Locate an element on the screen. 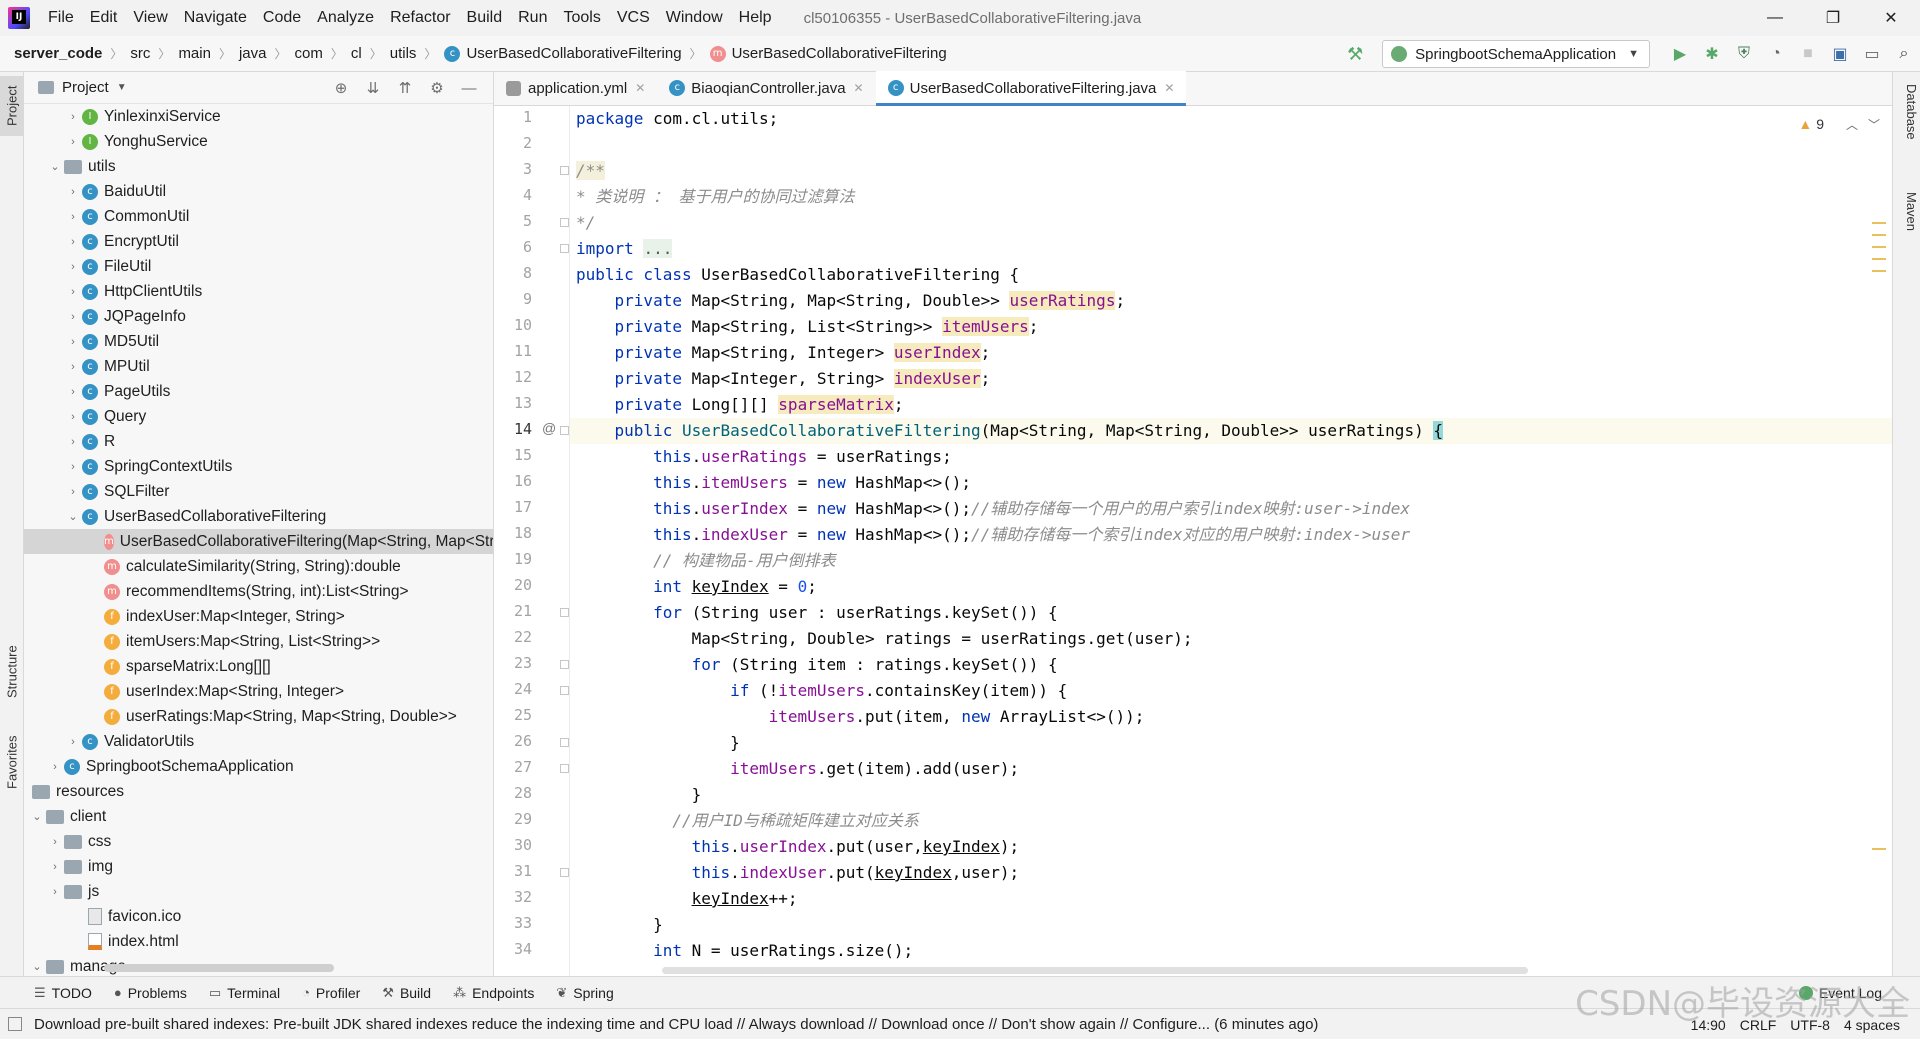 The image size is (1920, 1039). tree-item: ⌄ client is located at coordinates (258, 816).